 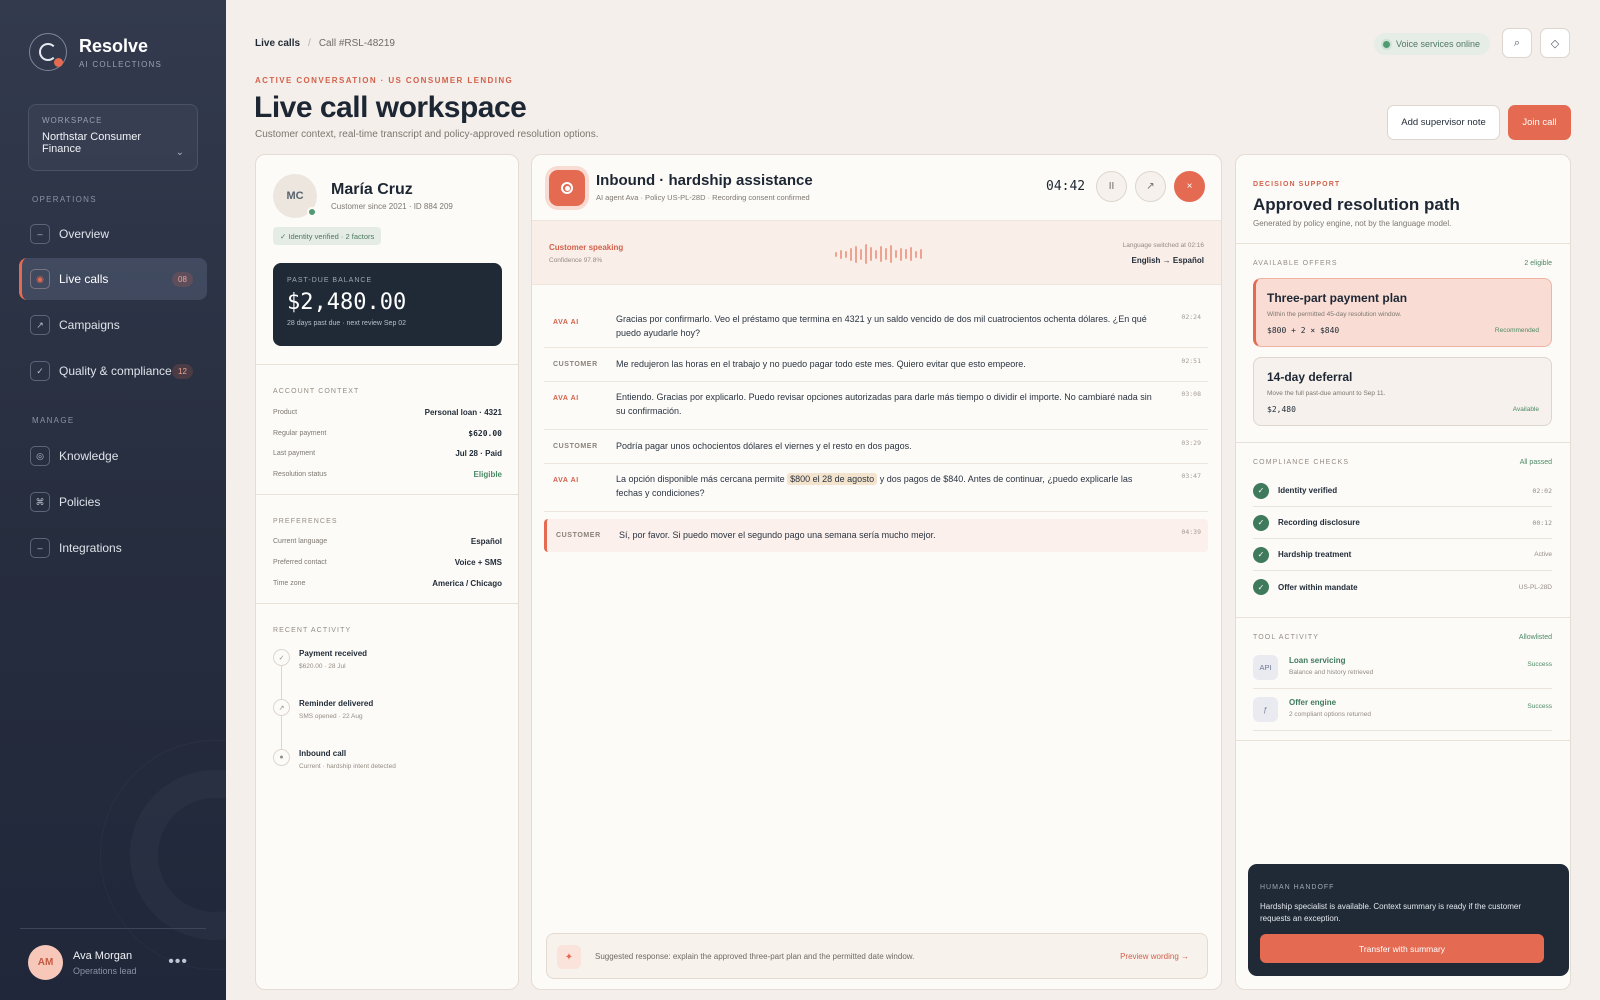 I want to click on workspace-selector: WORKSPACE Northstar Consumer Finance ⌄, so click(x=113, y=137).